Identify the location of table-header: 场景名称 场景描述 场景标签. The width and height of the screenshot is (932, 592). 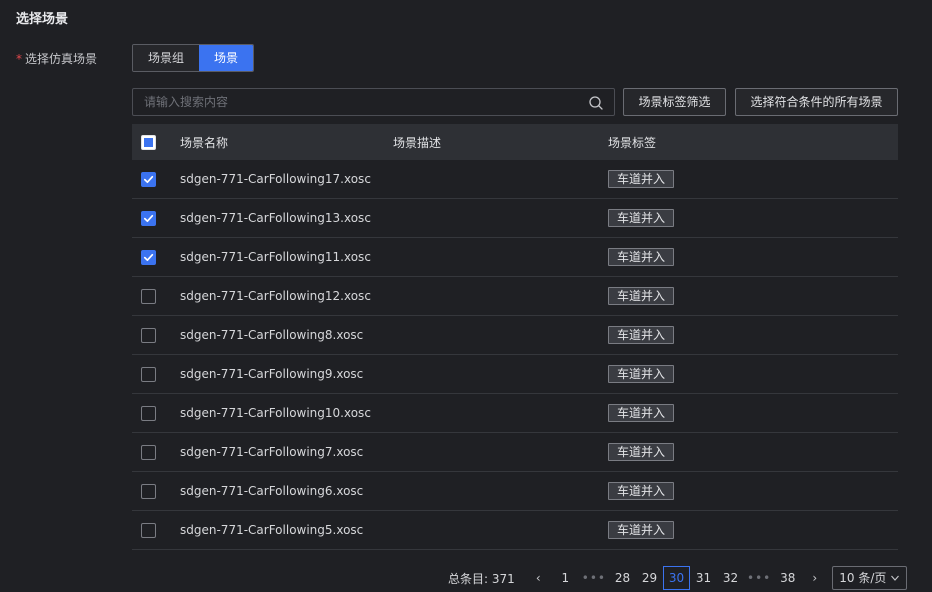
(515, 142).